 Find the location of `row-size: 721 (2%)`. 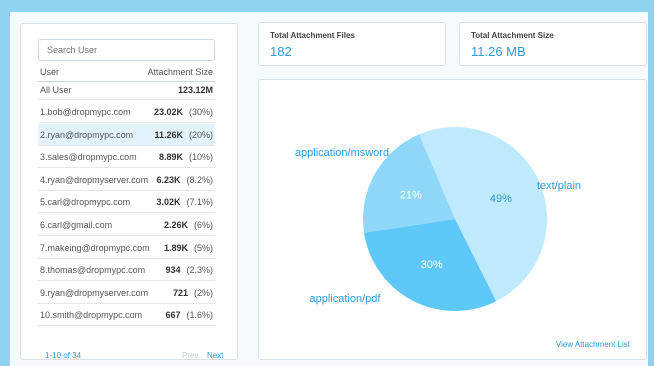

row-size: 721 (2%) is located at coordinates (193, 293).